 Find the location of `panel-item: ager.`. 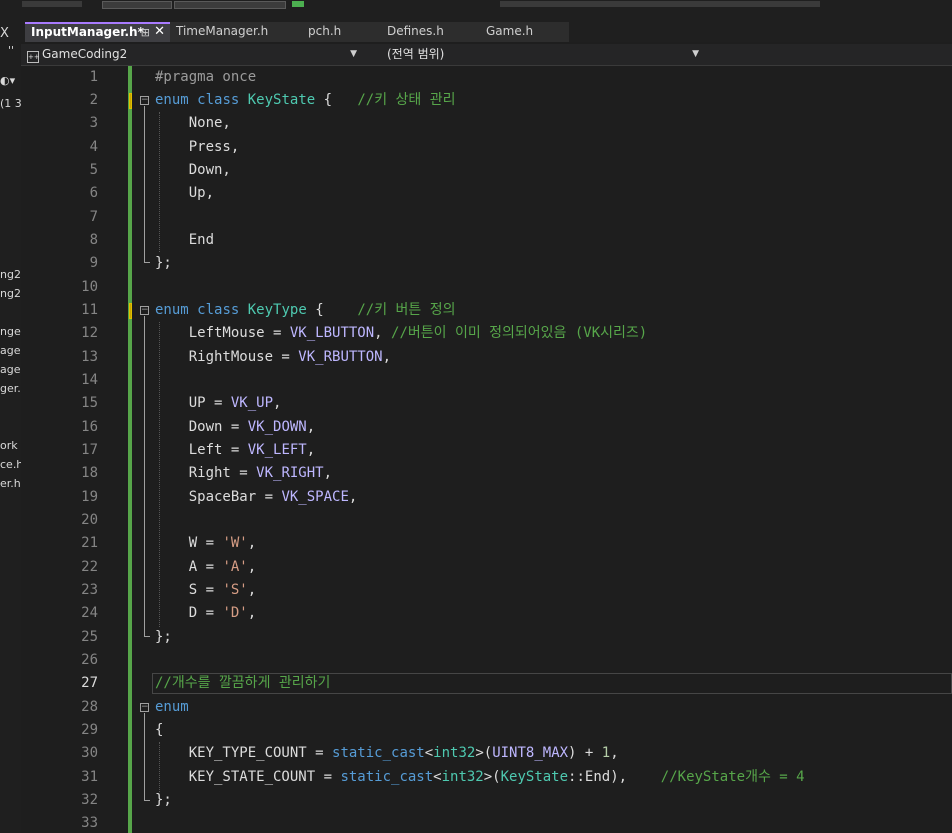

panel-item: ager. is located at coordinates (10, 369).